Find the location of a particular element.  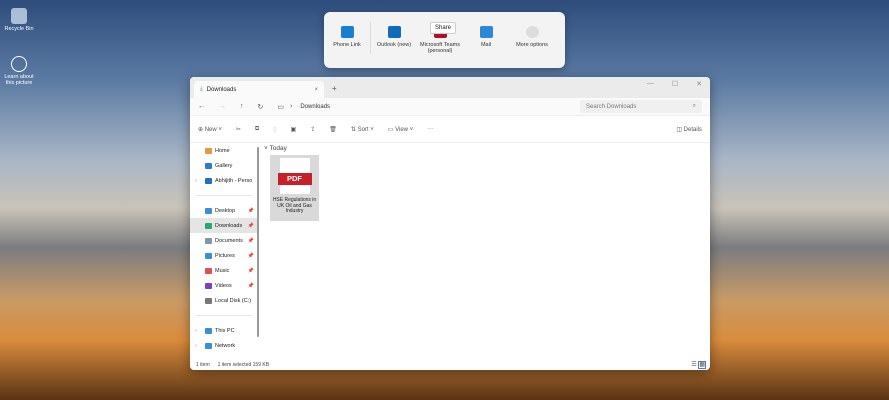

sidebar-item: Downloads 📌 is located at coordinates (224, 225).